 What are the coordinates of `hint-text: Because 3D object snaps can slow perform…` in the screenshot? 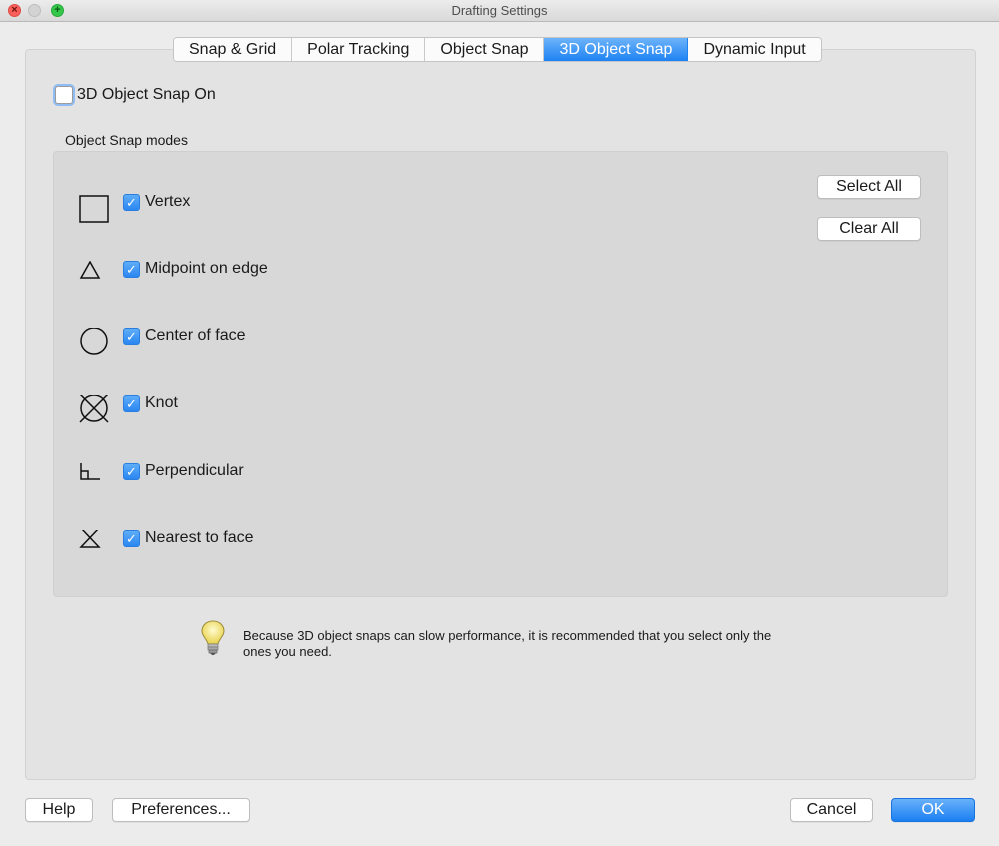 It's located at (507, 643).